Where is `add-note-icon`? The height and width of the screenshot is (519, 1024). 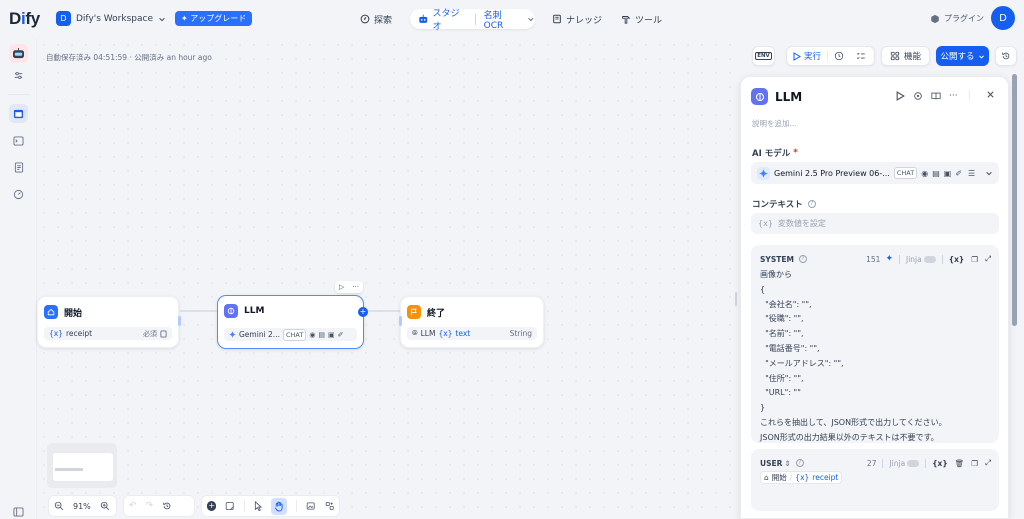 add-note-icon is located at coordinates (230, 506).